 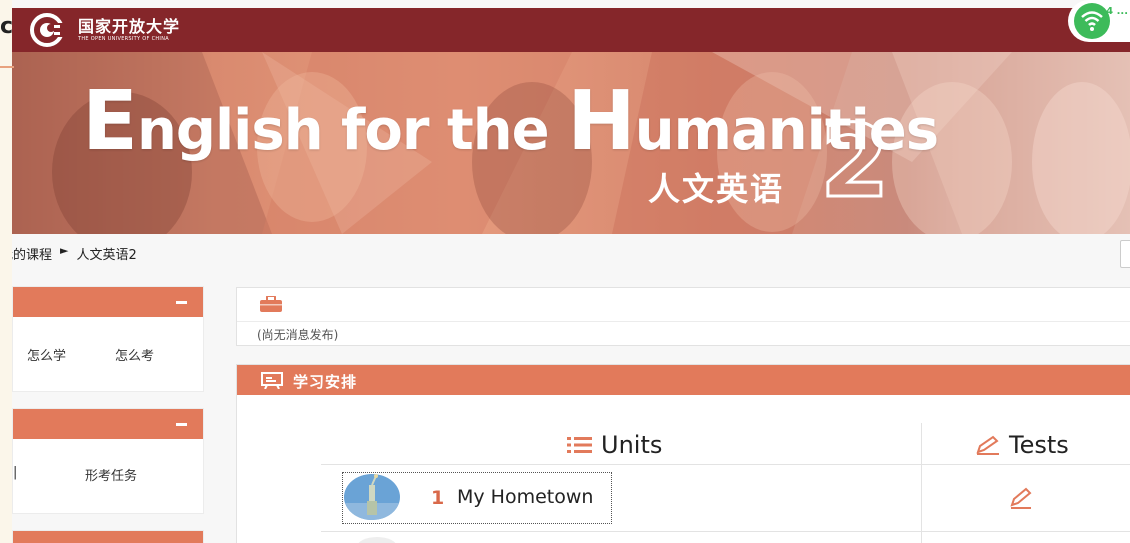 I want to click on university-name-en: THE OPEN UNIVERSITY OF CHINA, so click(x=123, y=38).